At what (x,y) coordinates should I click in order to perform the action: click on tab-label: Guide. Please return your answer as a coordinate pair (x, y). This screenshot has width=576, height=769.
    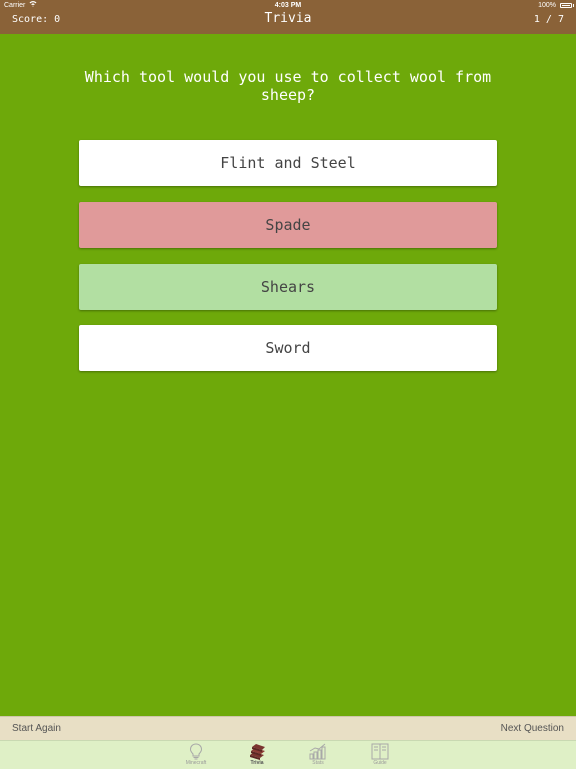
    Looking at the image, I should click on (380, 763).